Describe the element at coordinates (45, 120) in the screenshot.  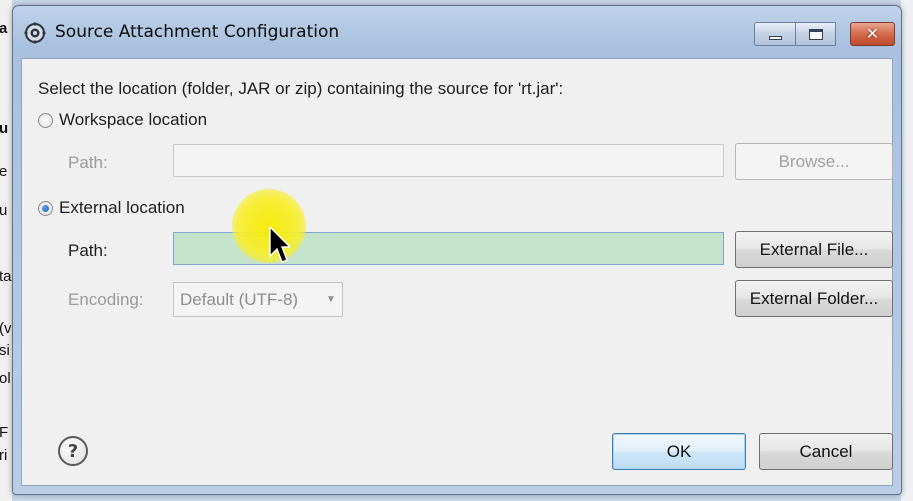
I see `radio-indicator` at that location.